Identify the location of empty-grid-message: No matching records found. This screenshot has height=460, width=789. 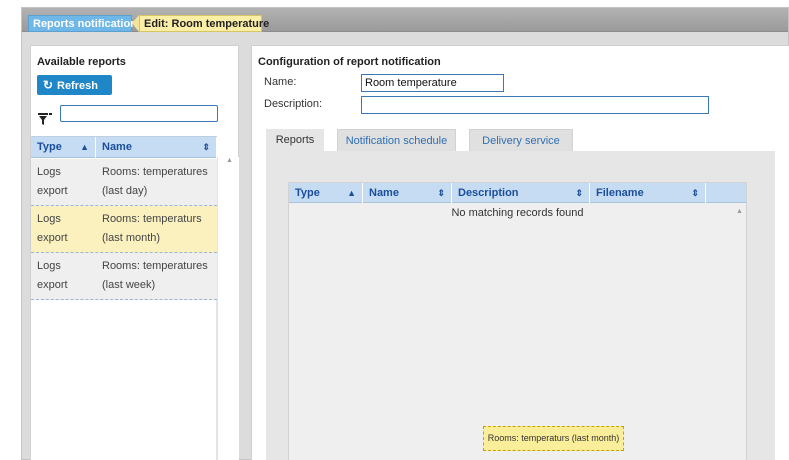
(517, 213).